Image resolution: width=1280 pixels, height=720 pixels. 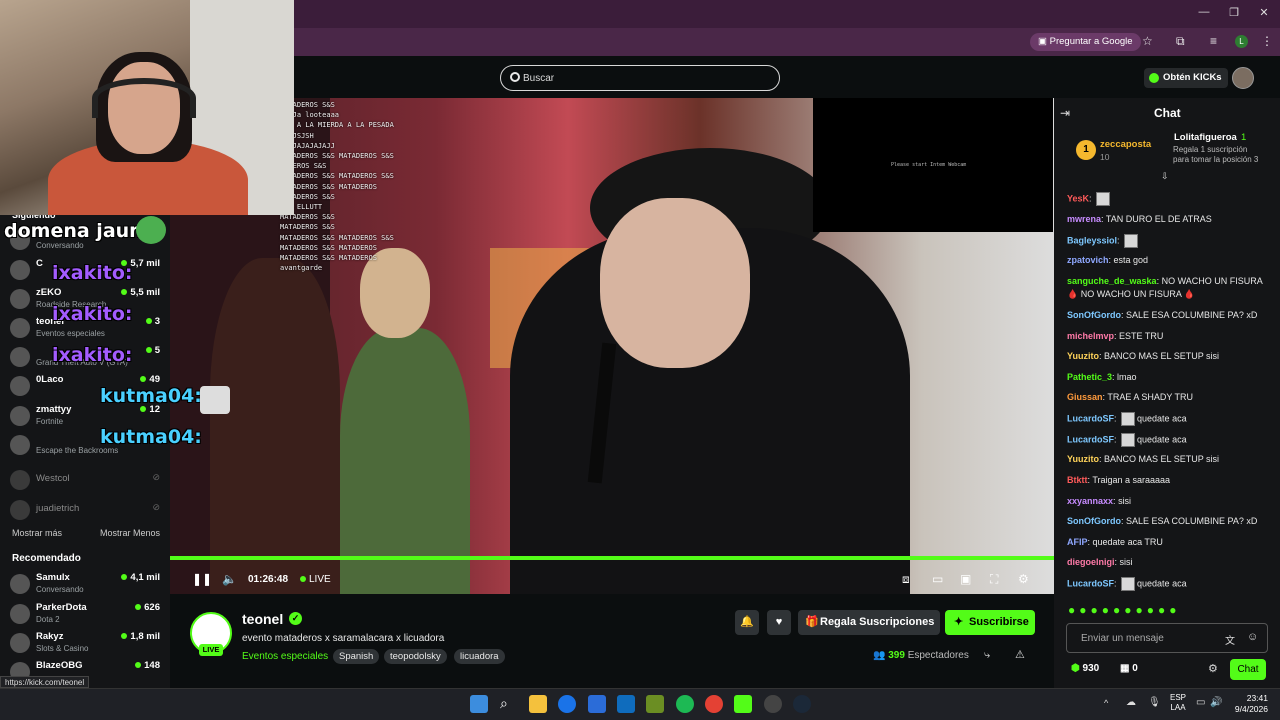 I want to click on chat-username: michelmvp, so click(x=1090, y=336).